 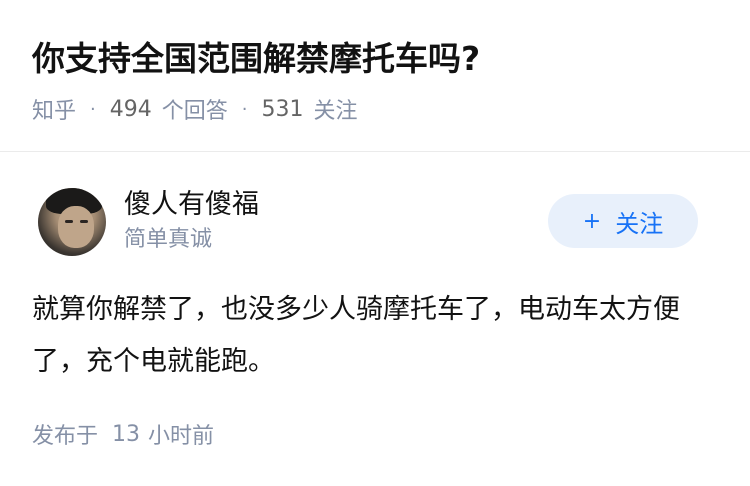 What do you see at coordinates (335, 111) in the screenshot?
I see `follower-count-unit: 关注` at bounding box center [335, 111].